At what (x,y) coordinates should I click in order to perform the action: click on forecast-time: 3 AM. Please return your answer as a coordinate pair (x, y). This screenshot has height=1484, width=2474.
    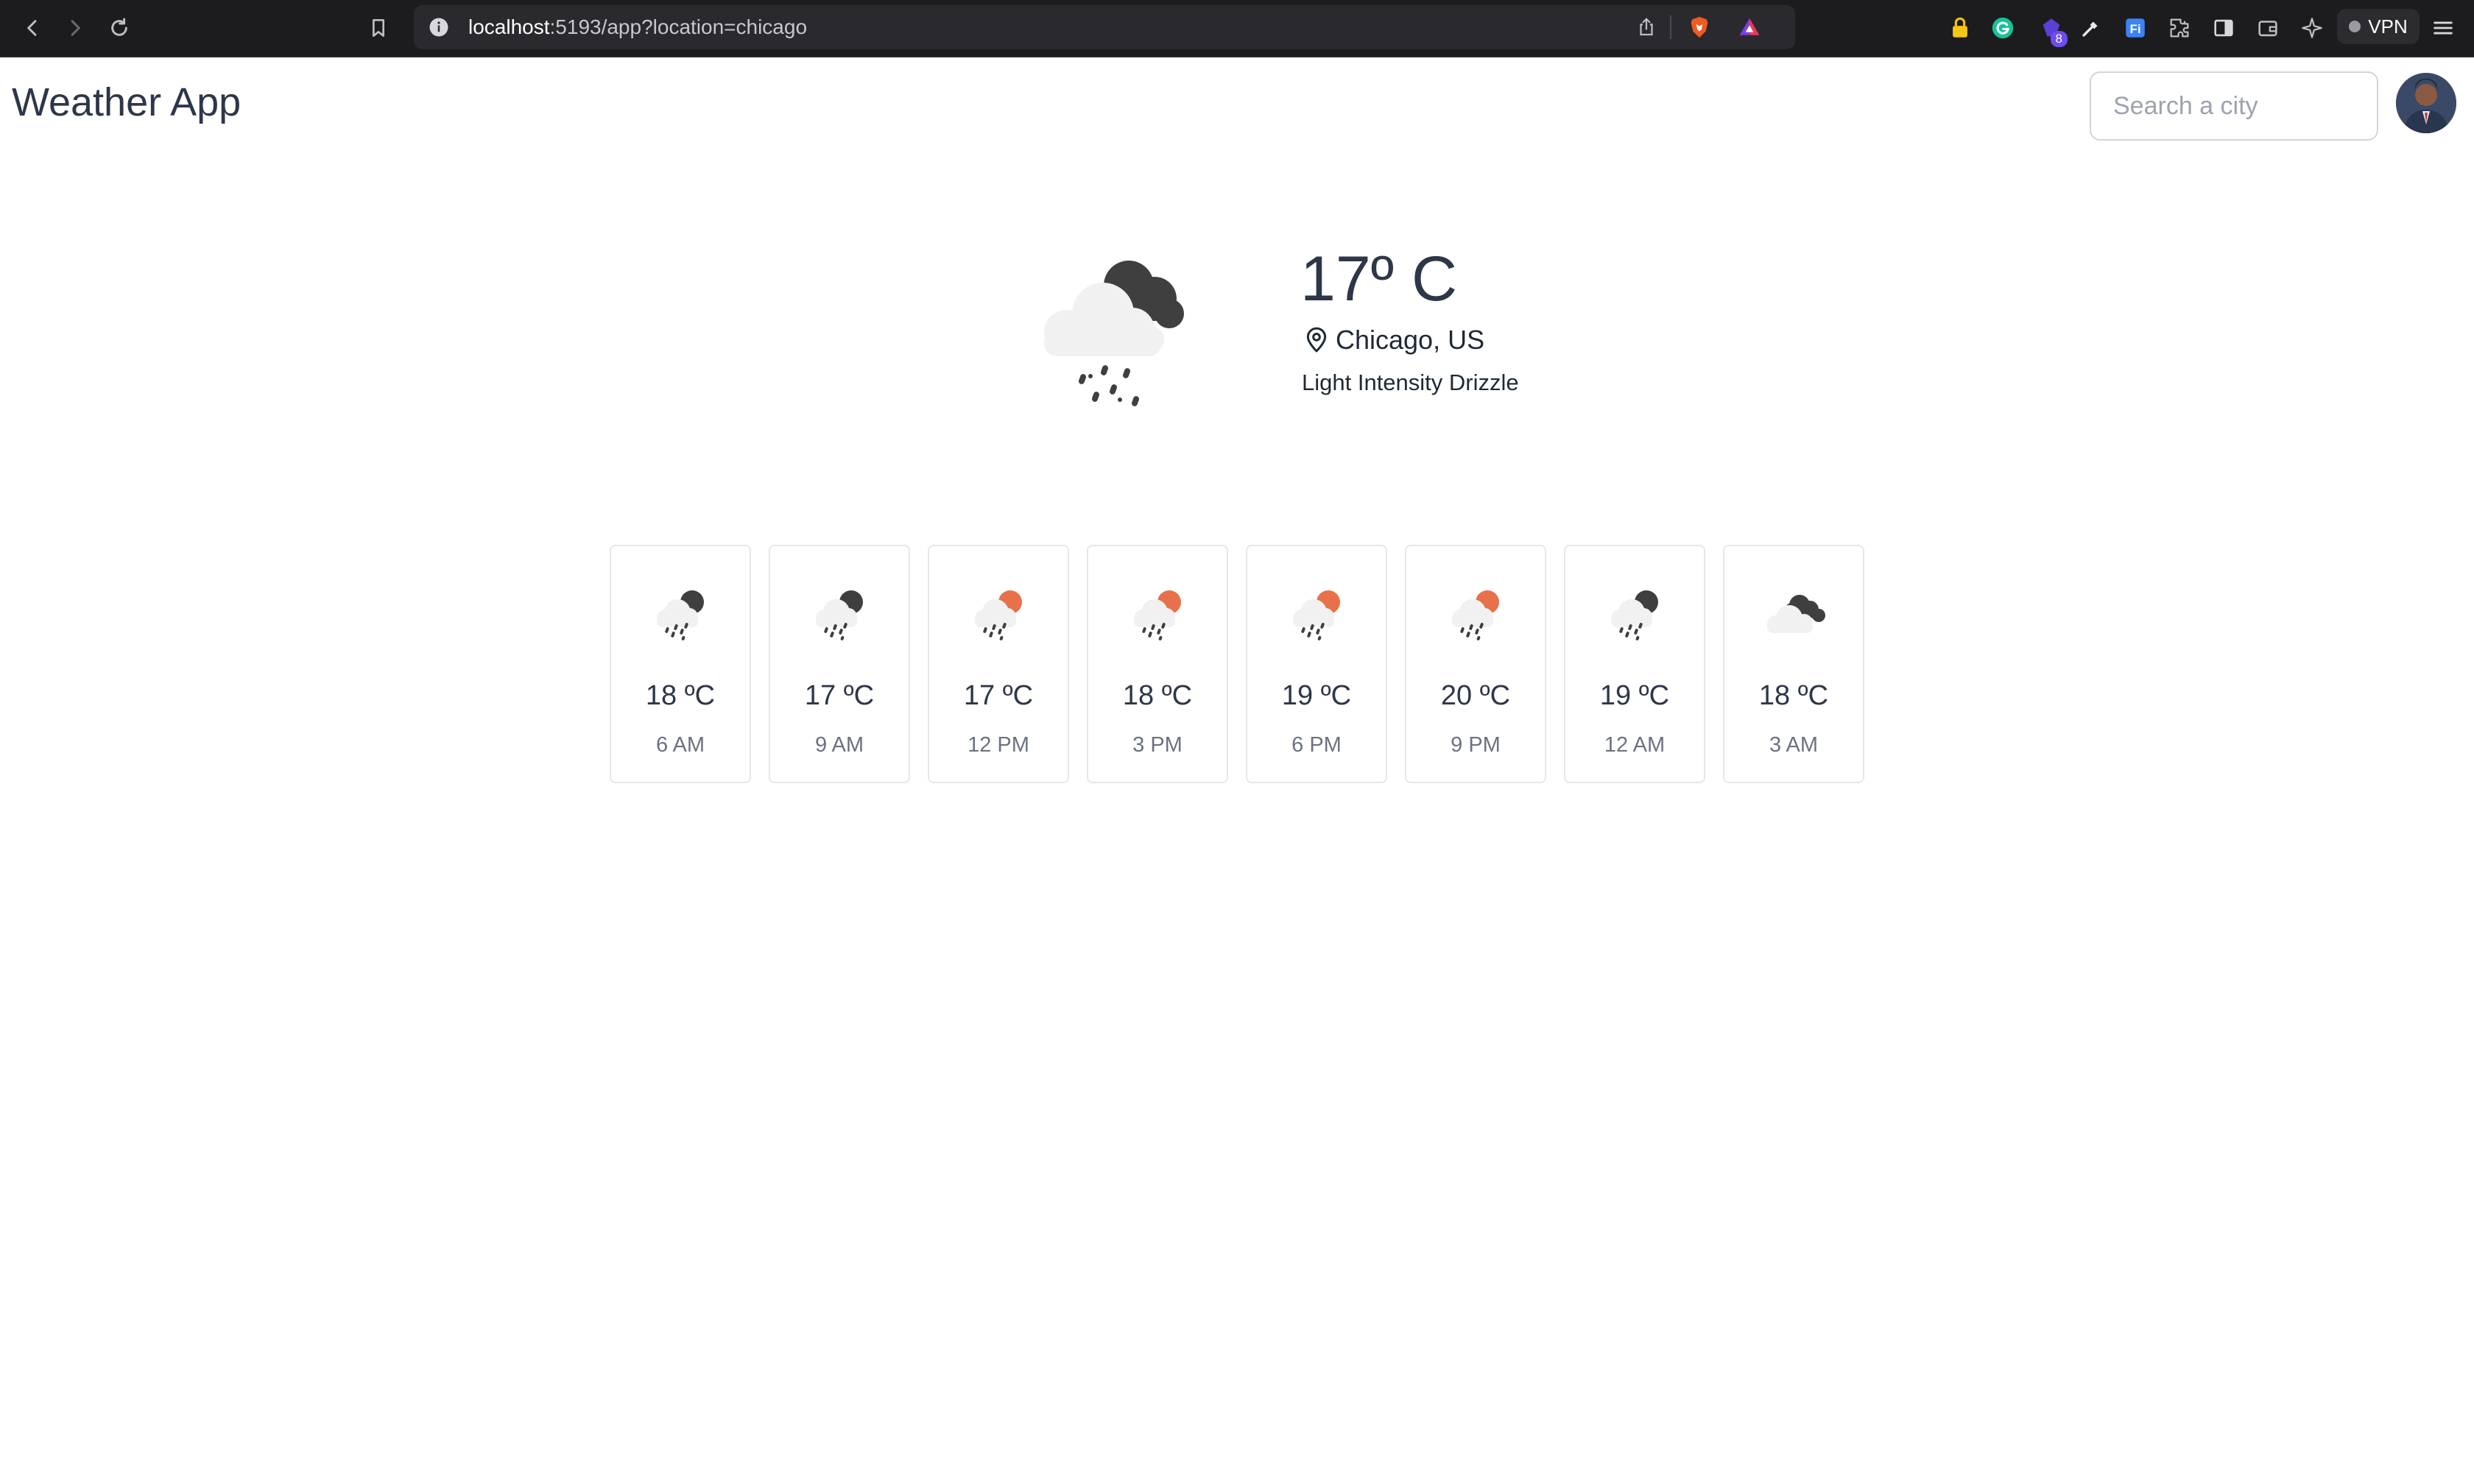
    Looking at the image, I should click on (1794, 745).